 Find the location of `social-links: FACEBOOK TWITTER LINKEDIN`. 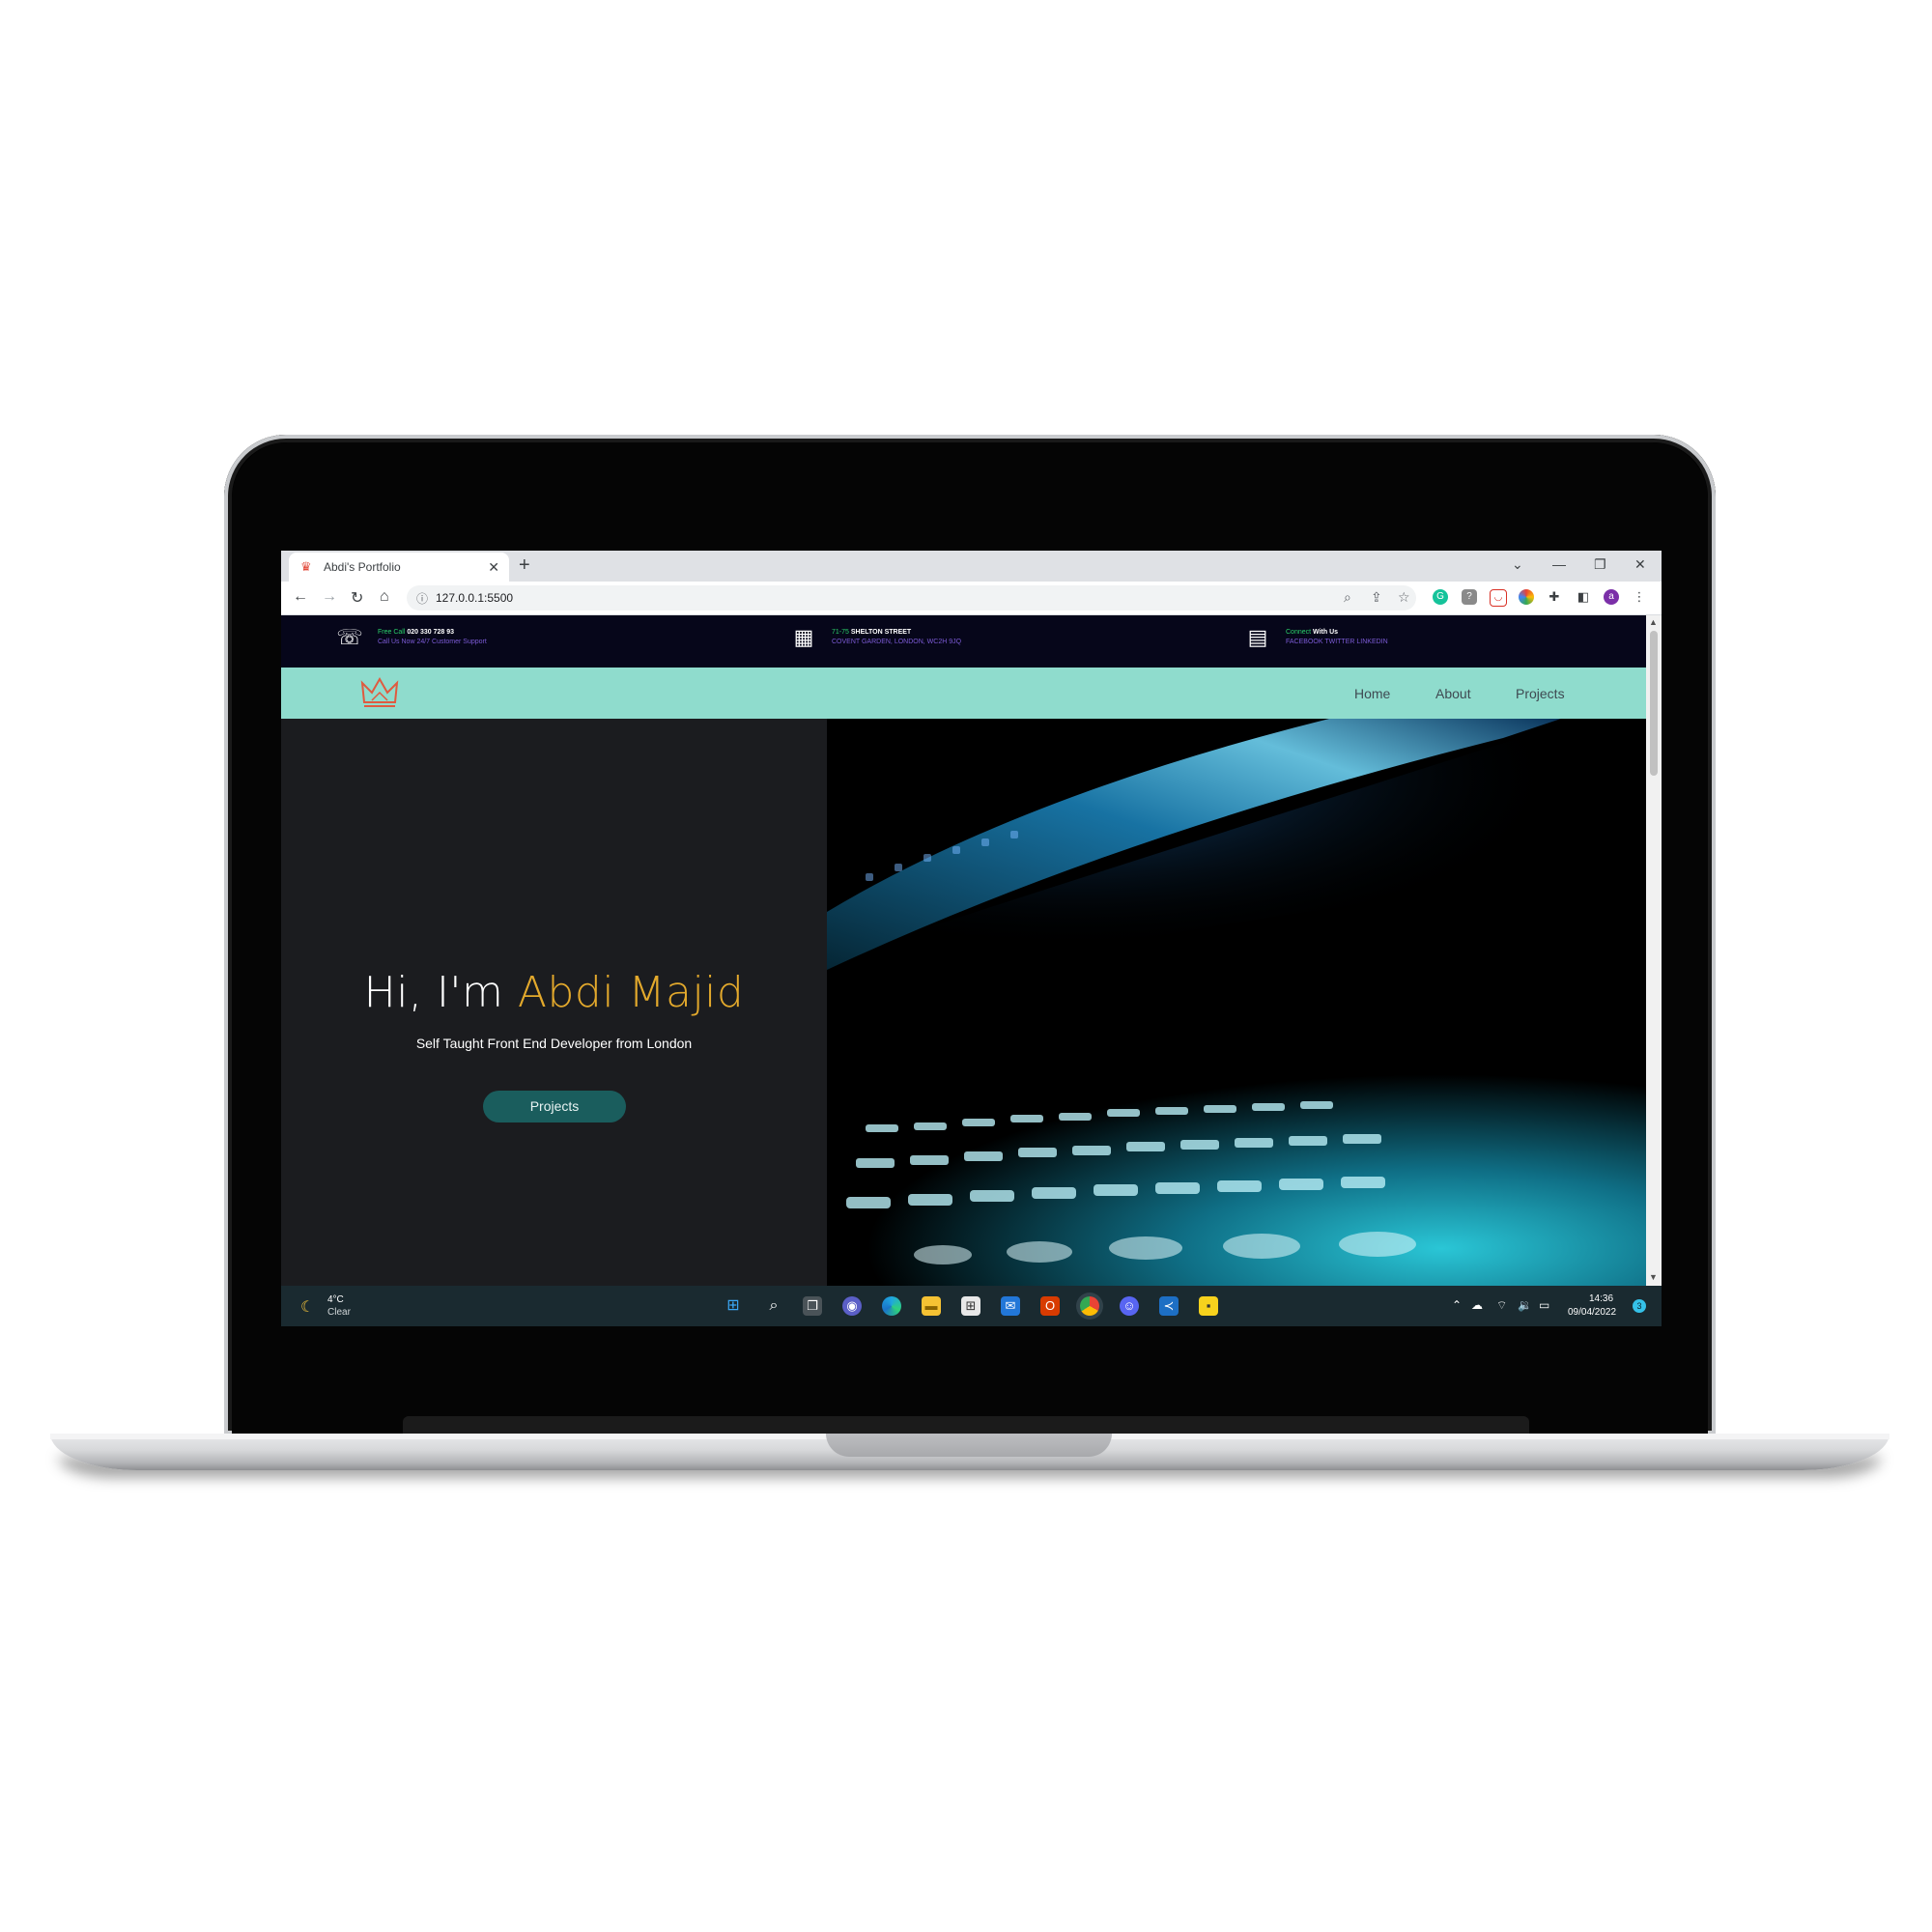

social-links: FACEBOOK TWITTER LINKEDIN is located at coordinates (1337, 642).